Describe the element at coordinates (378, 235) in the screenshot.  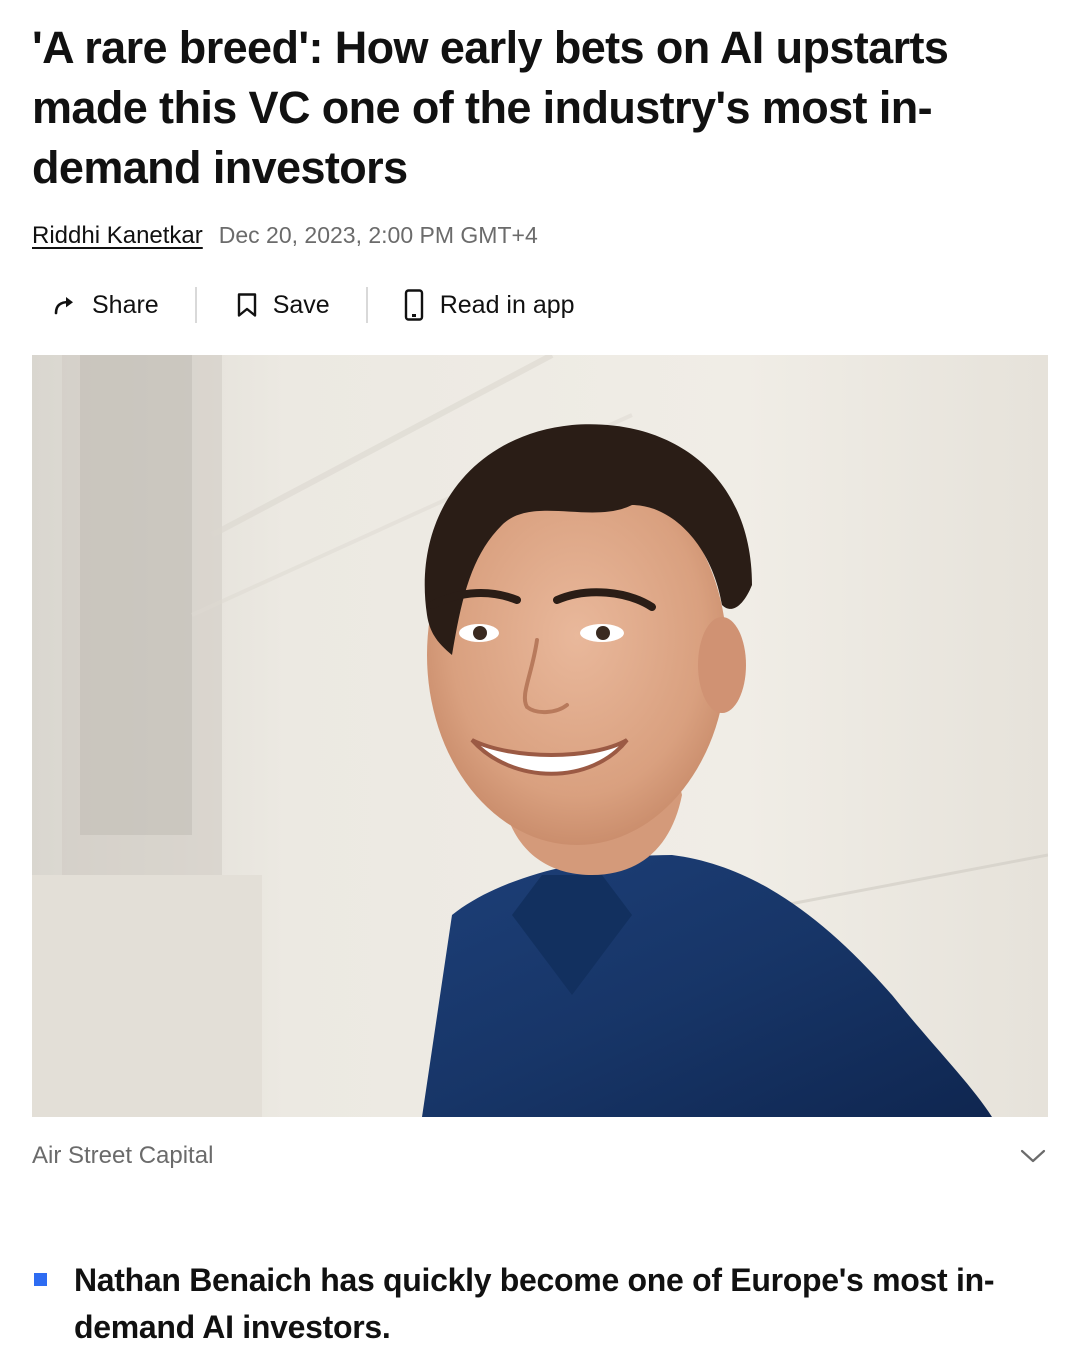
I see `publish-date: Dec 20, 2023, 2:00 PM GMT+4` at that location.